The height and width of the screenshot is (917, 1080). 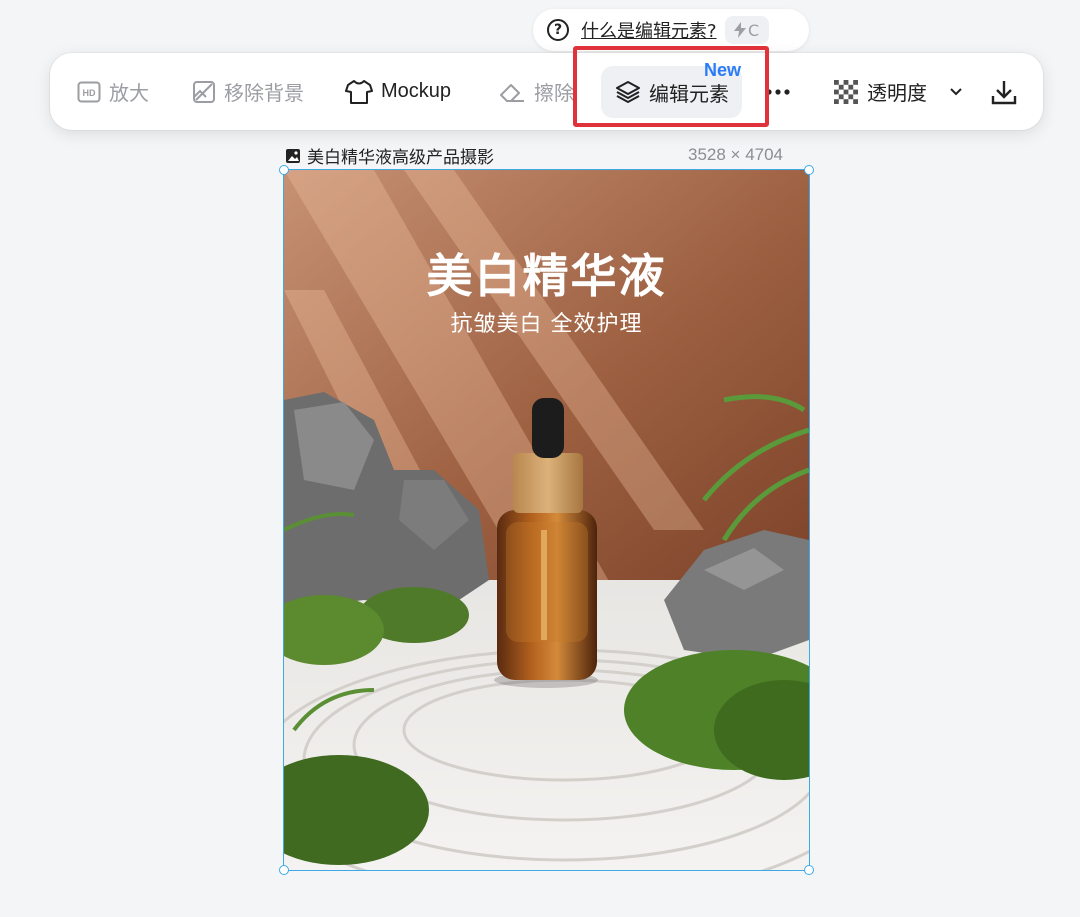 What do you see at coordinates (809, 170) in the screenshot?
I see `resize-handle-top-right` at bounding box center [809, 170].